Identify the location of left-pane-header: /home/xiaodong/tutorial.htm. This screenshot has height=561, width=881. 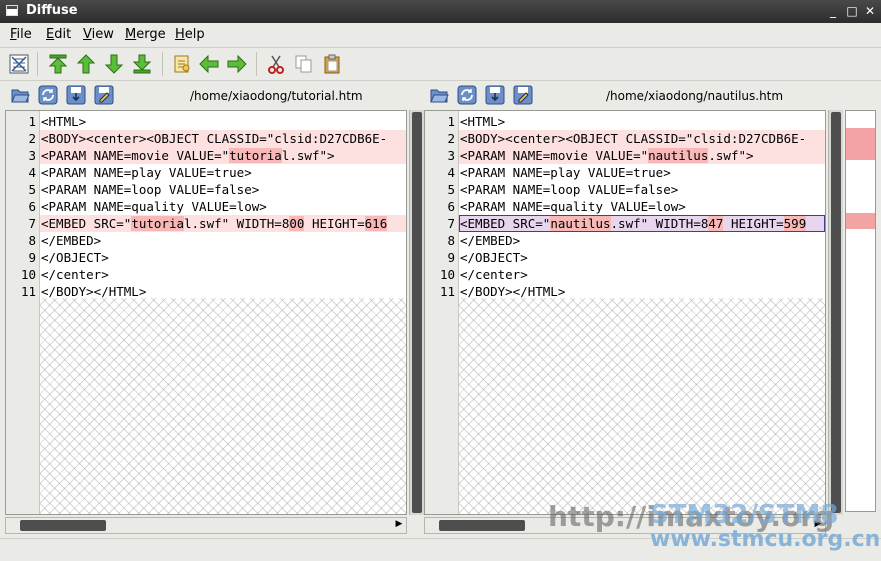
(210, 97).